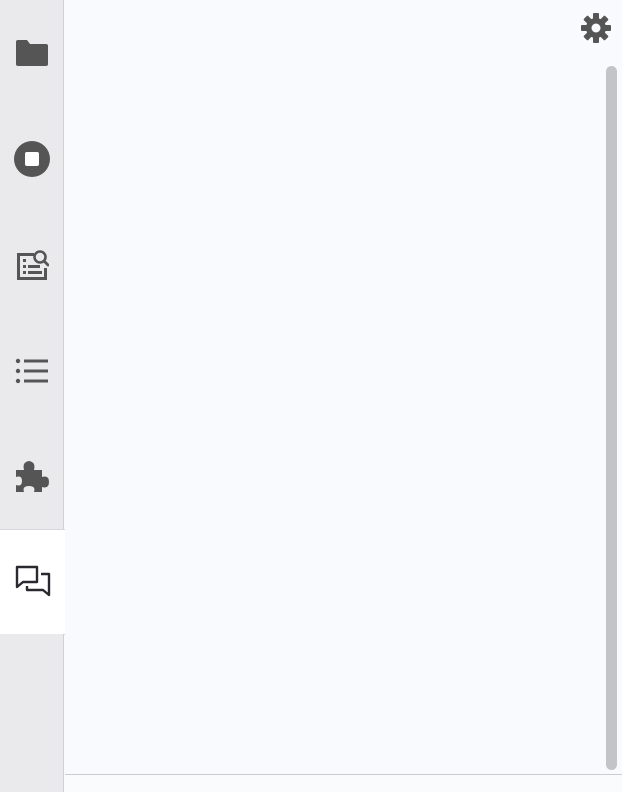 This screenshot has width=622, height=792. Describe the element at coordinates (32, 713) in the screenshot. I see `activity-bar-empty-area` at that location.